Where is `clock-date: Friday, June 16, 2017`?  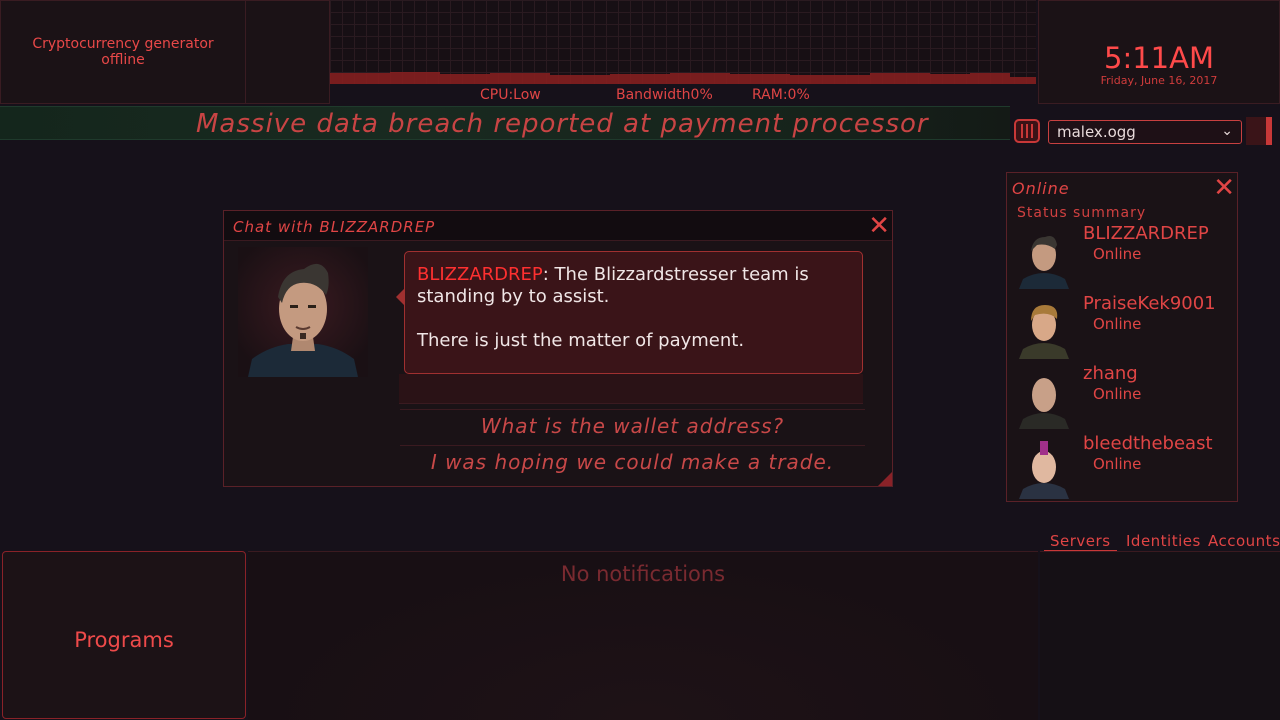
clock-date: Friday, June 16, 2017 is located at coordinates (1159, 80).